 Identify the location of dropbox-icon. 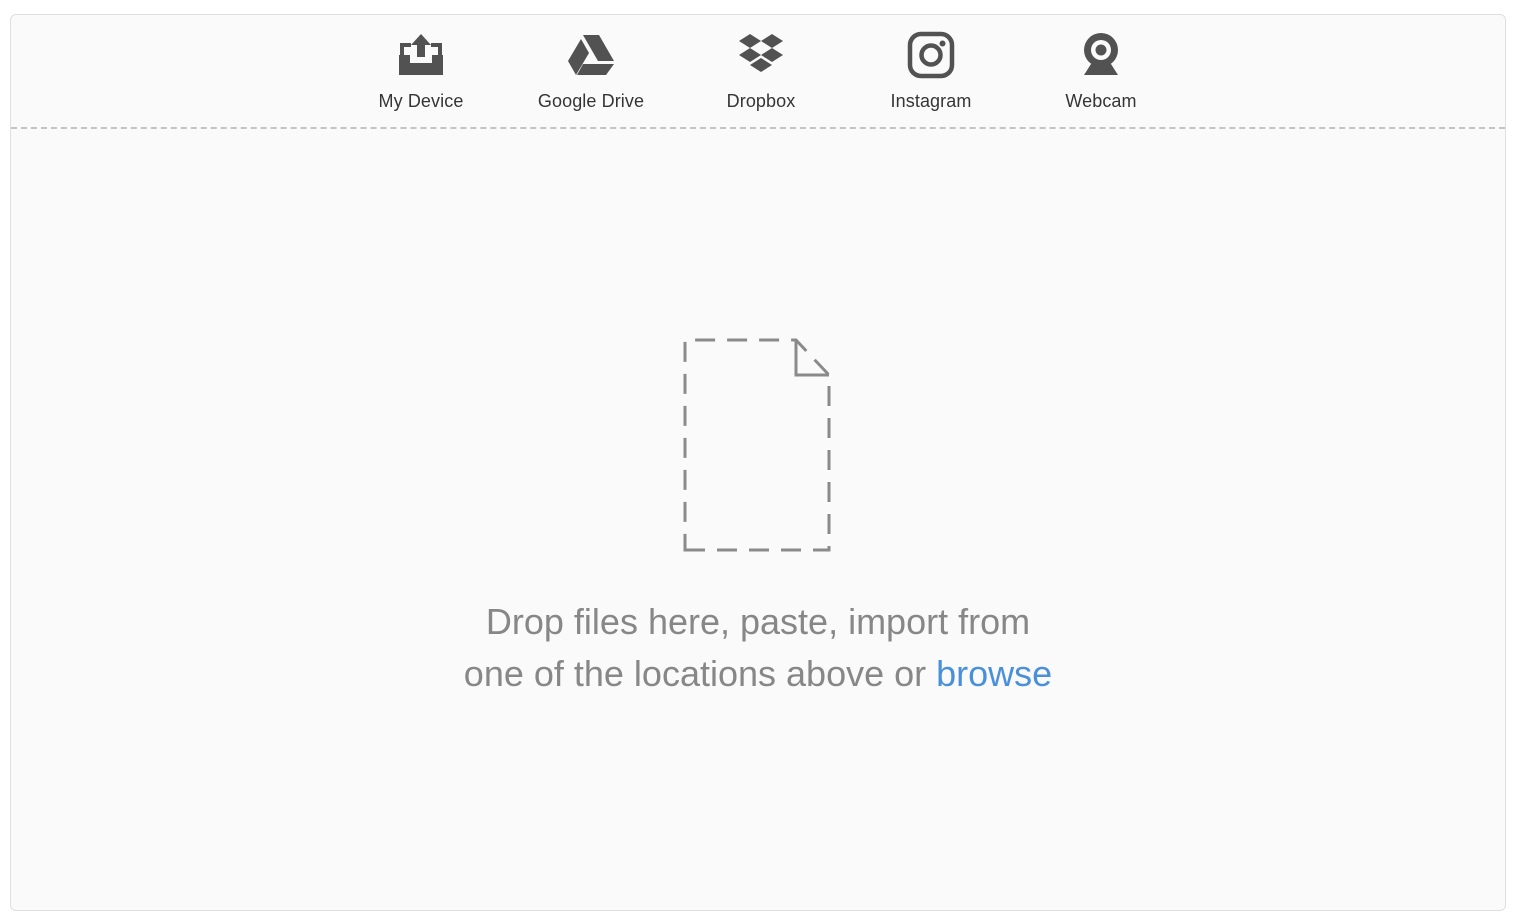
(761, 55).